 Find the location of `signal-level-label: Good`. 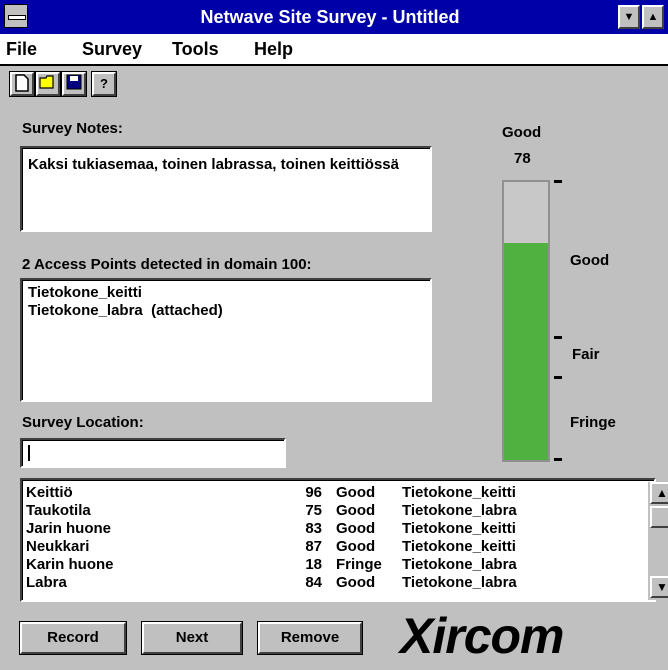

signal-level-label: Good is located at coordinates (522, 132).